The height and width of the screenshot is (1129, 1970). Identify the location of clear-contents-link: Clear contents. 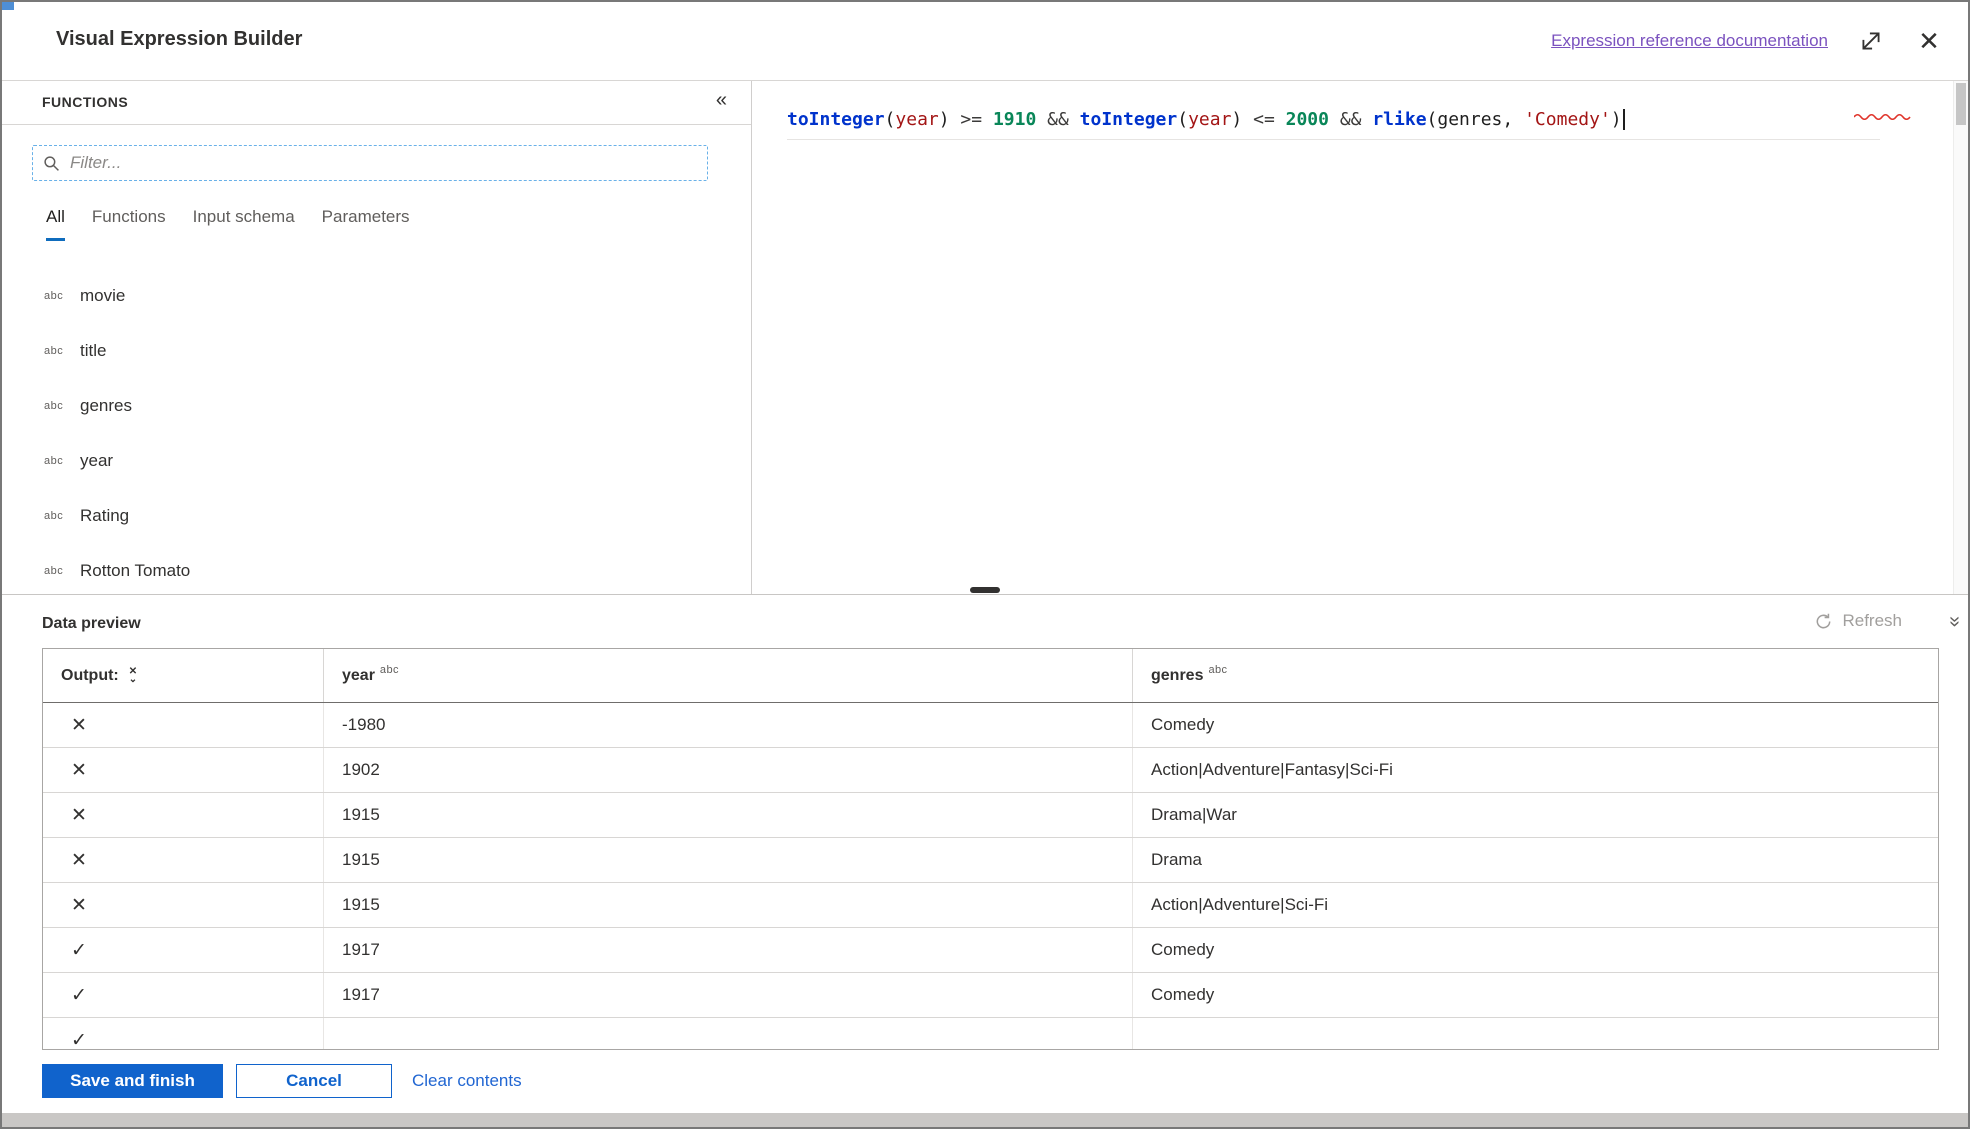
(467, 1081).